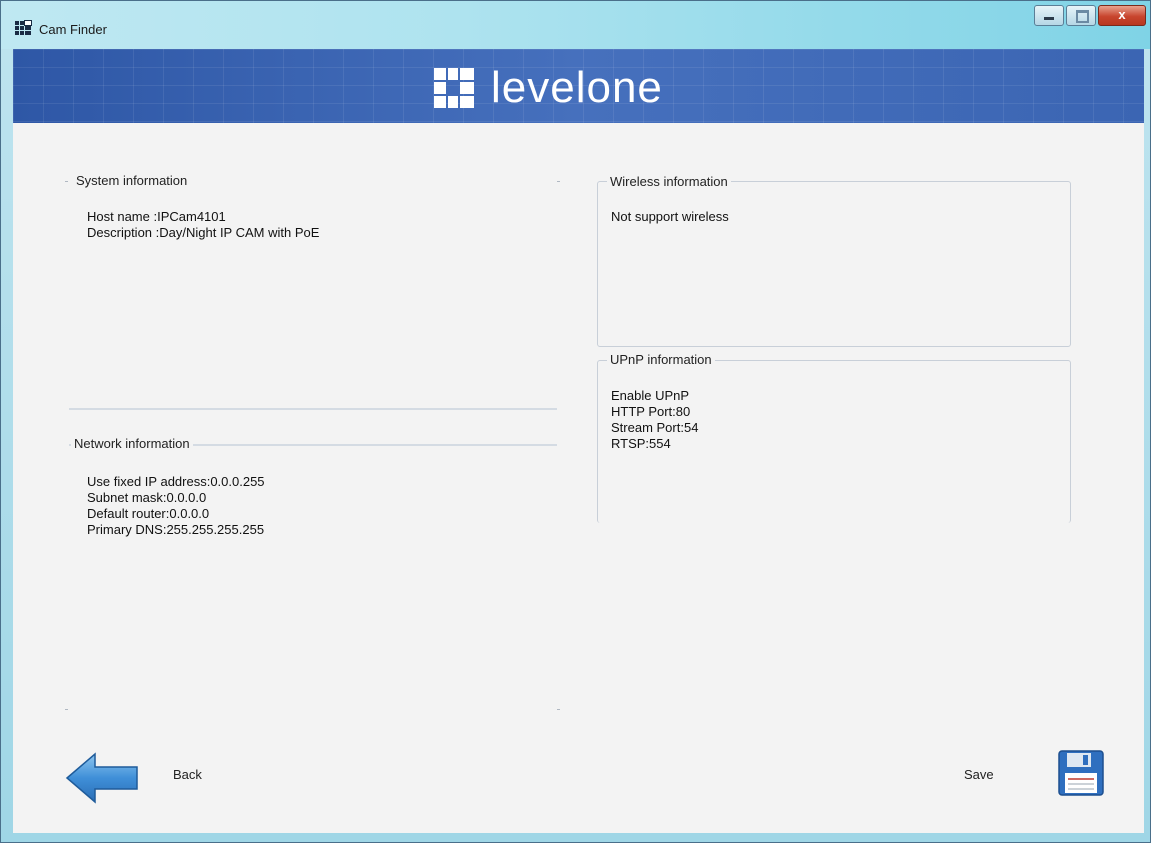  What do you see at coordinates (187, 774) in the screenshot?
I see `back-button: Back` at bounding box center [187, 774].